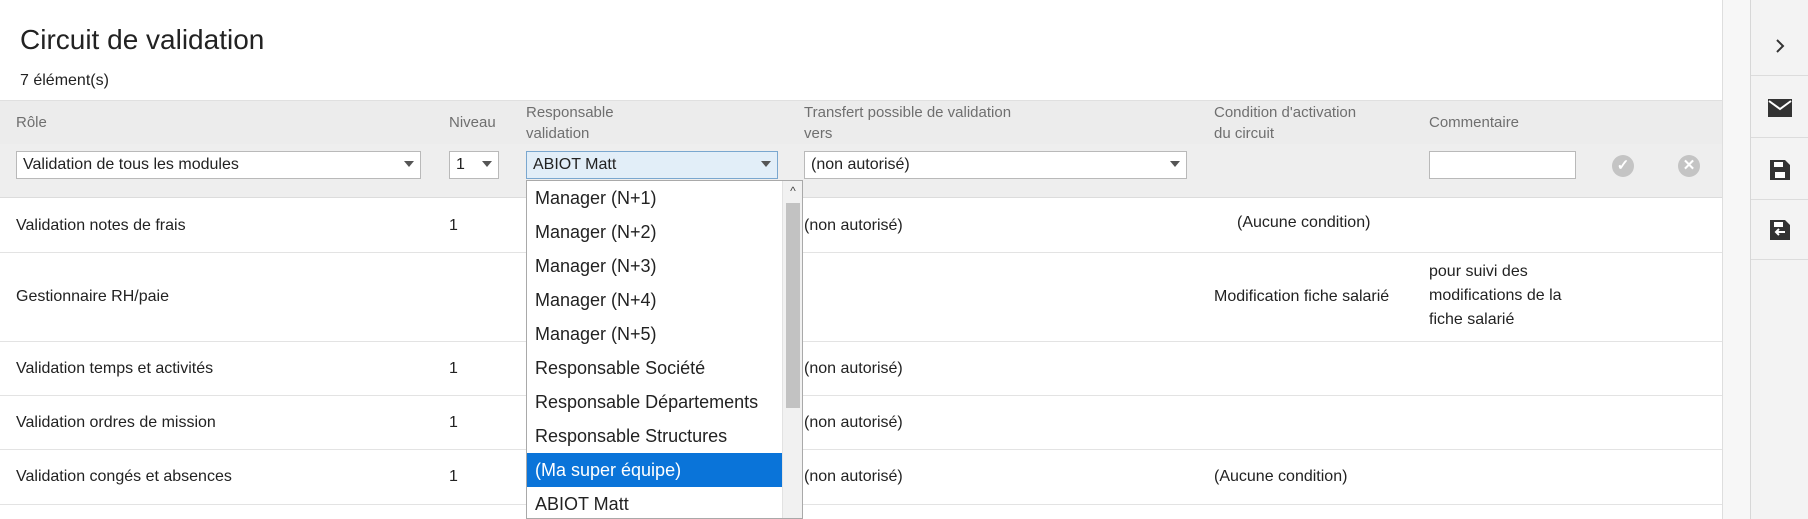 This screenshot has height=519, width=1808. Describe the element at coordinates (860, 164) in the screenshot. I see `transfert-select-value: (non autorisé)` at that location.